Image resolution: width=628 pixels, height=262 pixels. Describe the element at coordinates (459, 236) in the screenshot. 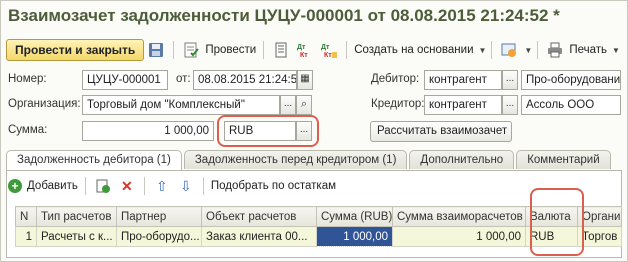

I see `cell-settlement-amount: 1 000,00` at that location.